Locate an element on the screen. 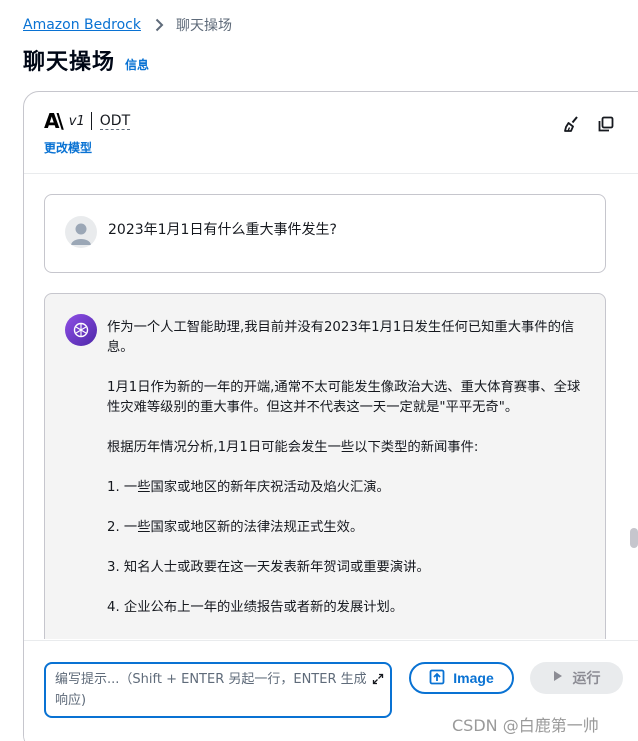 The height and width of the screenshot is (741, 638). page-header: 聊天操场 信息 is located at coordinates (86, 60).